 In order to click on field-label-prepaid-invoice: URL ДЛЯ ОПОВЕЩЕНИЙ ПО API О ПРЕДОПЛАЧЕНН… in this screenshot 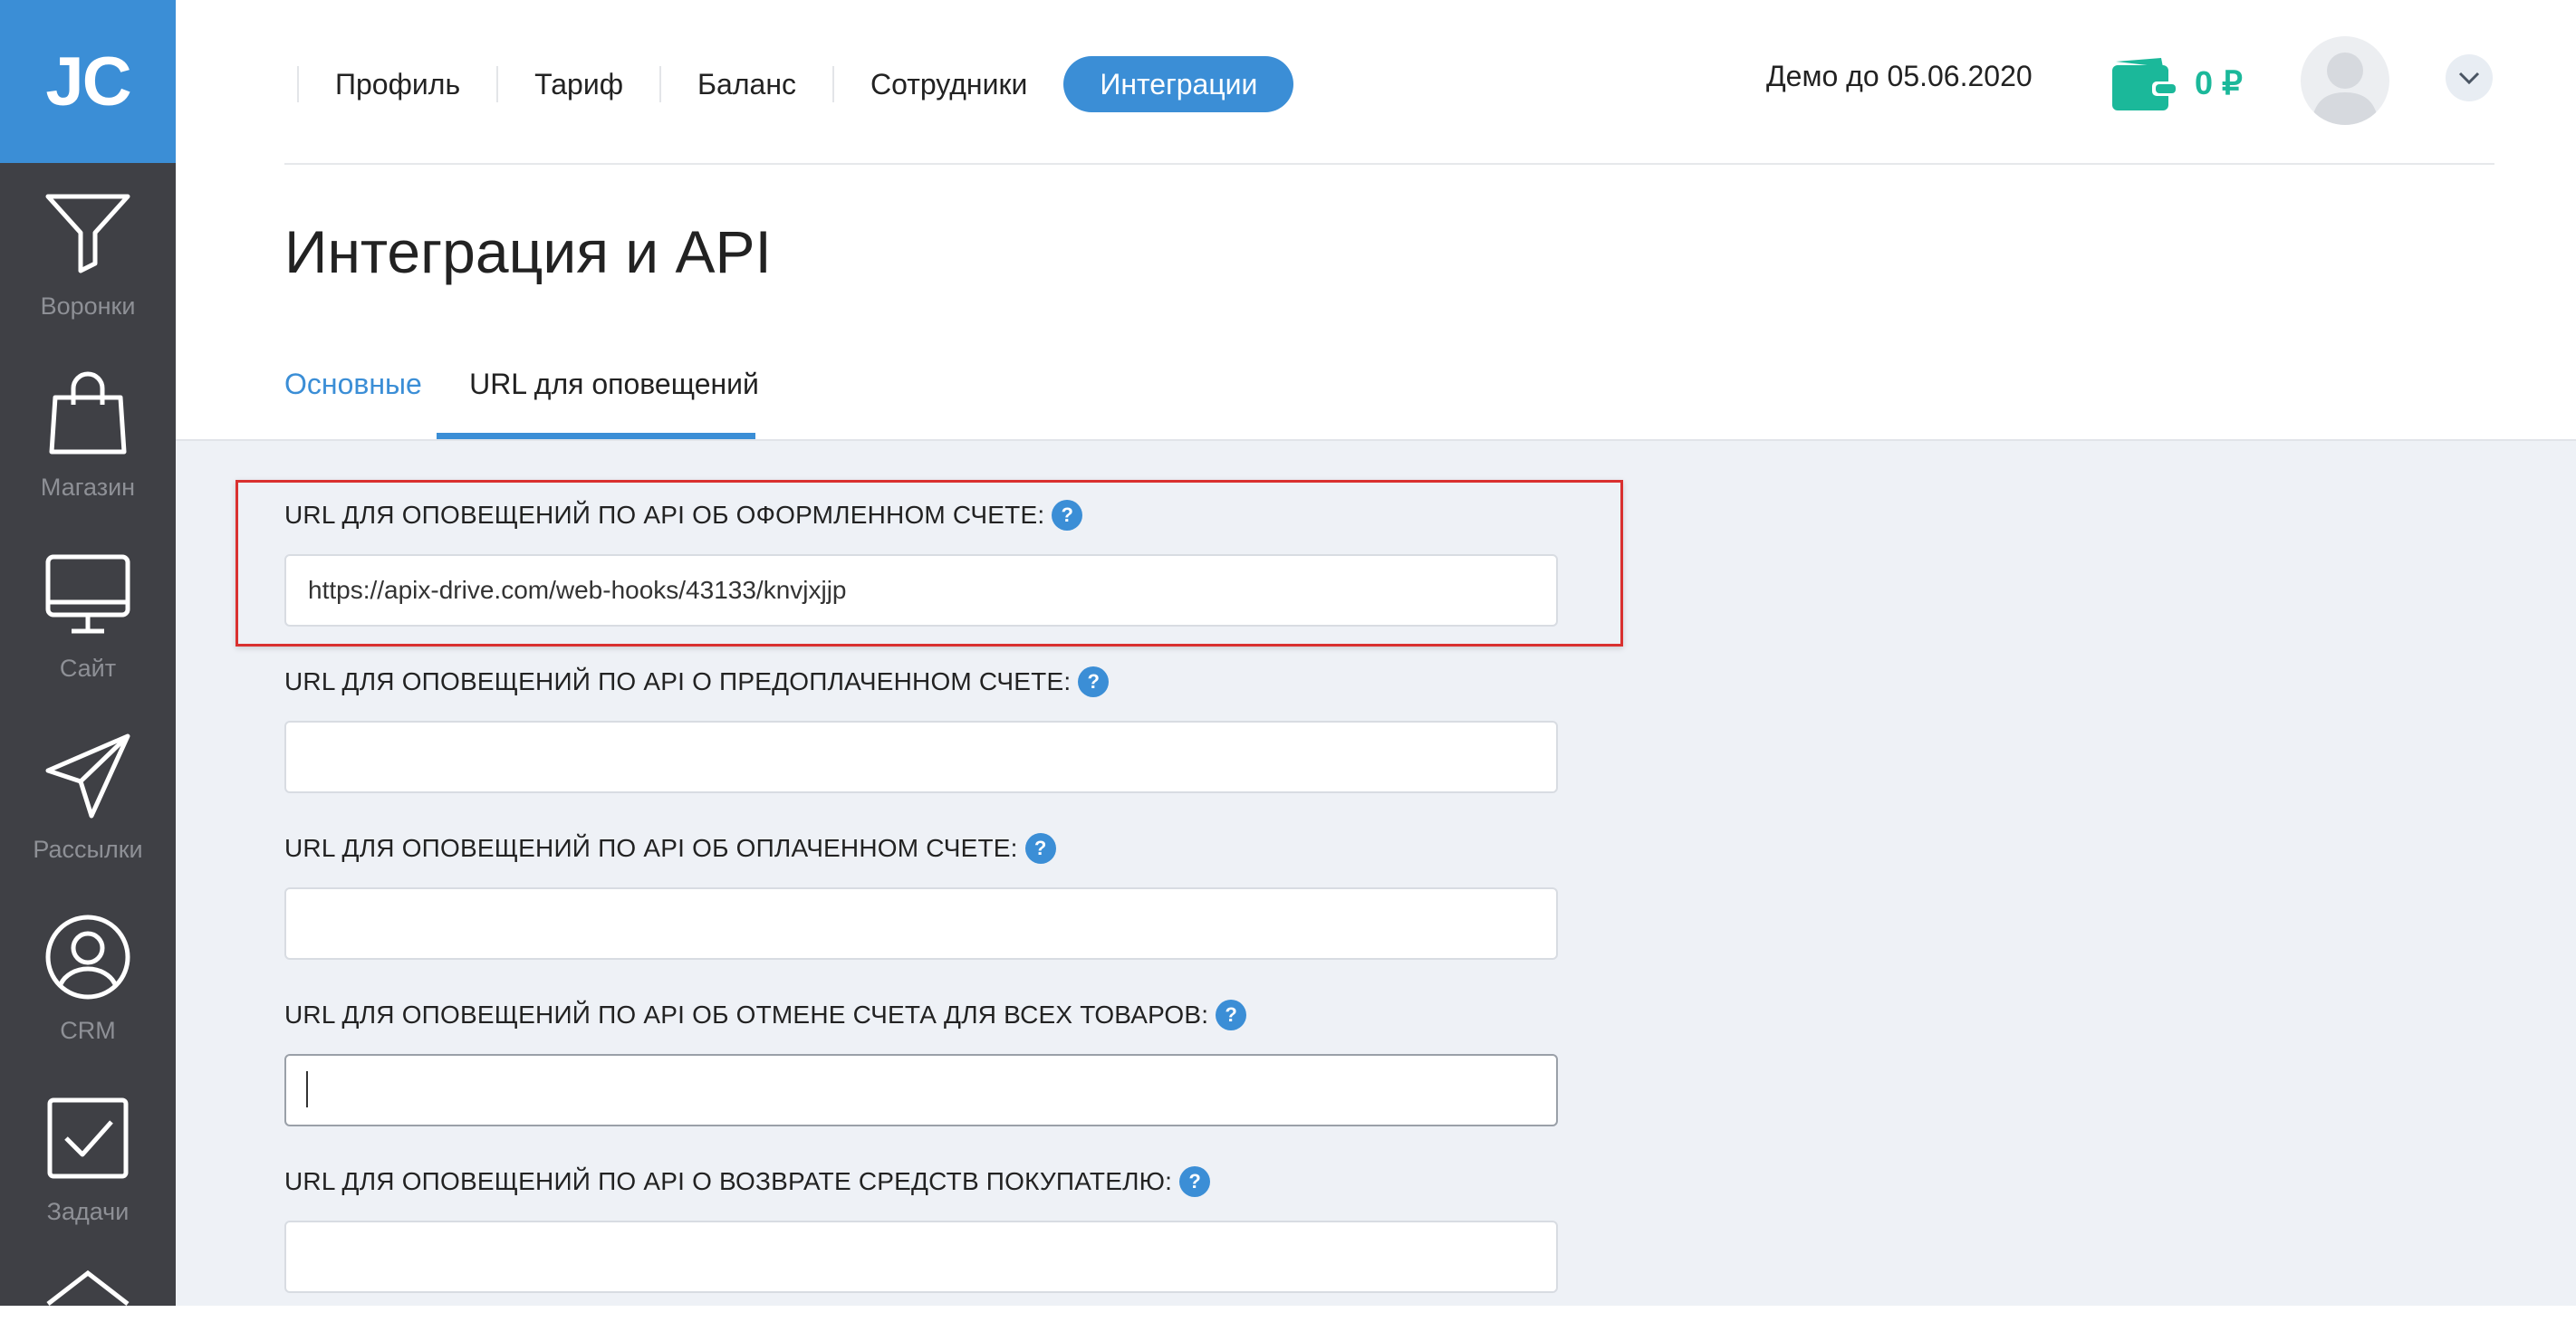, I will do `click(697, 681)`.